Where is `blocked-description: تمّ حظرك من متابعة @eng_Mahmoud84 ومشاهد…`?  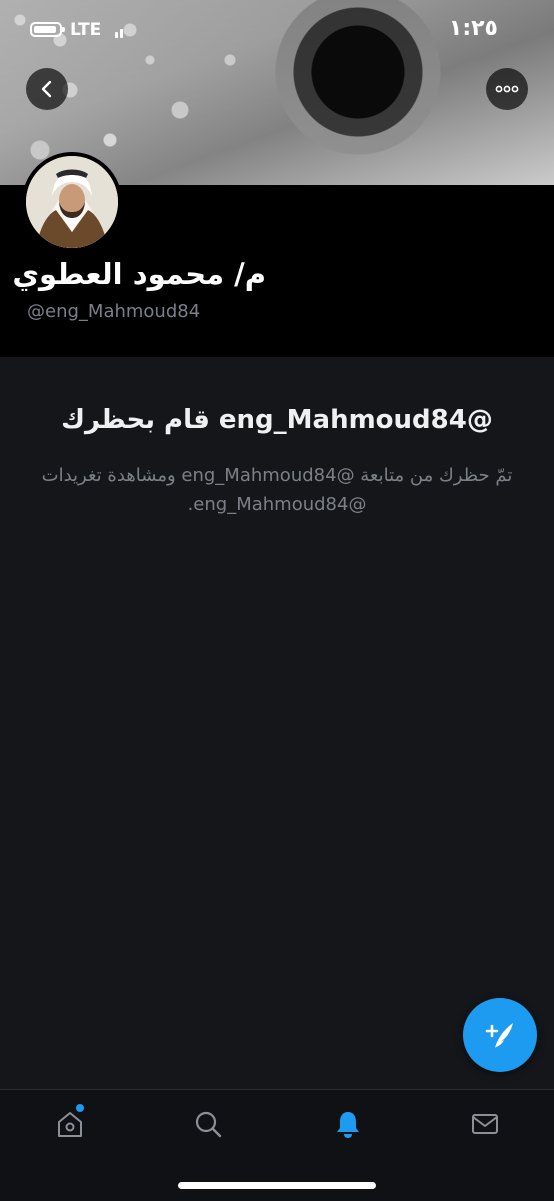
blocked-description: تمّ حظرك من متابعة @eng_Mahmoud84 ومشاهد… is located at coordinates (277, 490).